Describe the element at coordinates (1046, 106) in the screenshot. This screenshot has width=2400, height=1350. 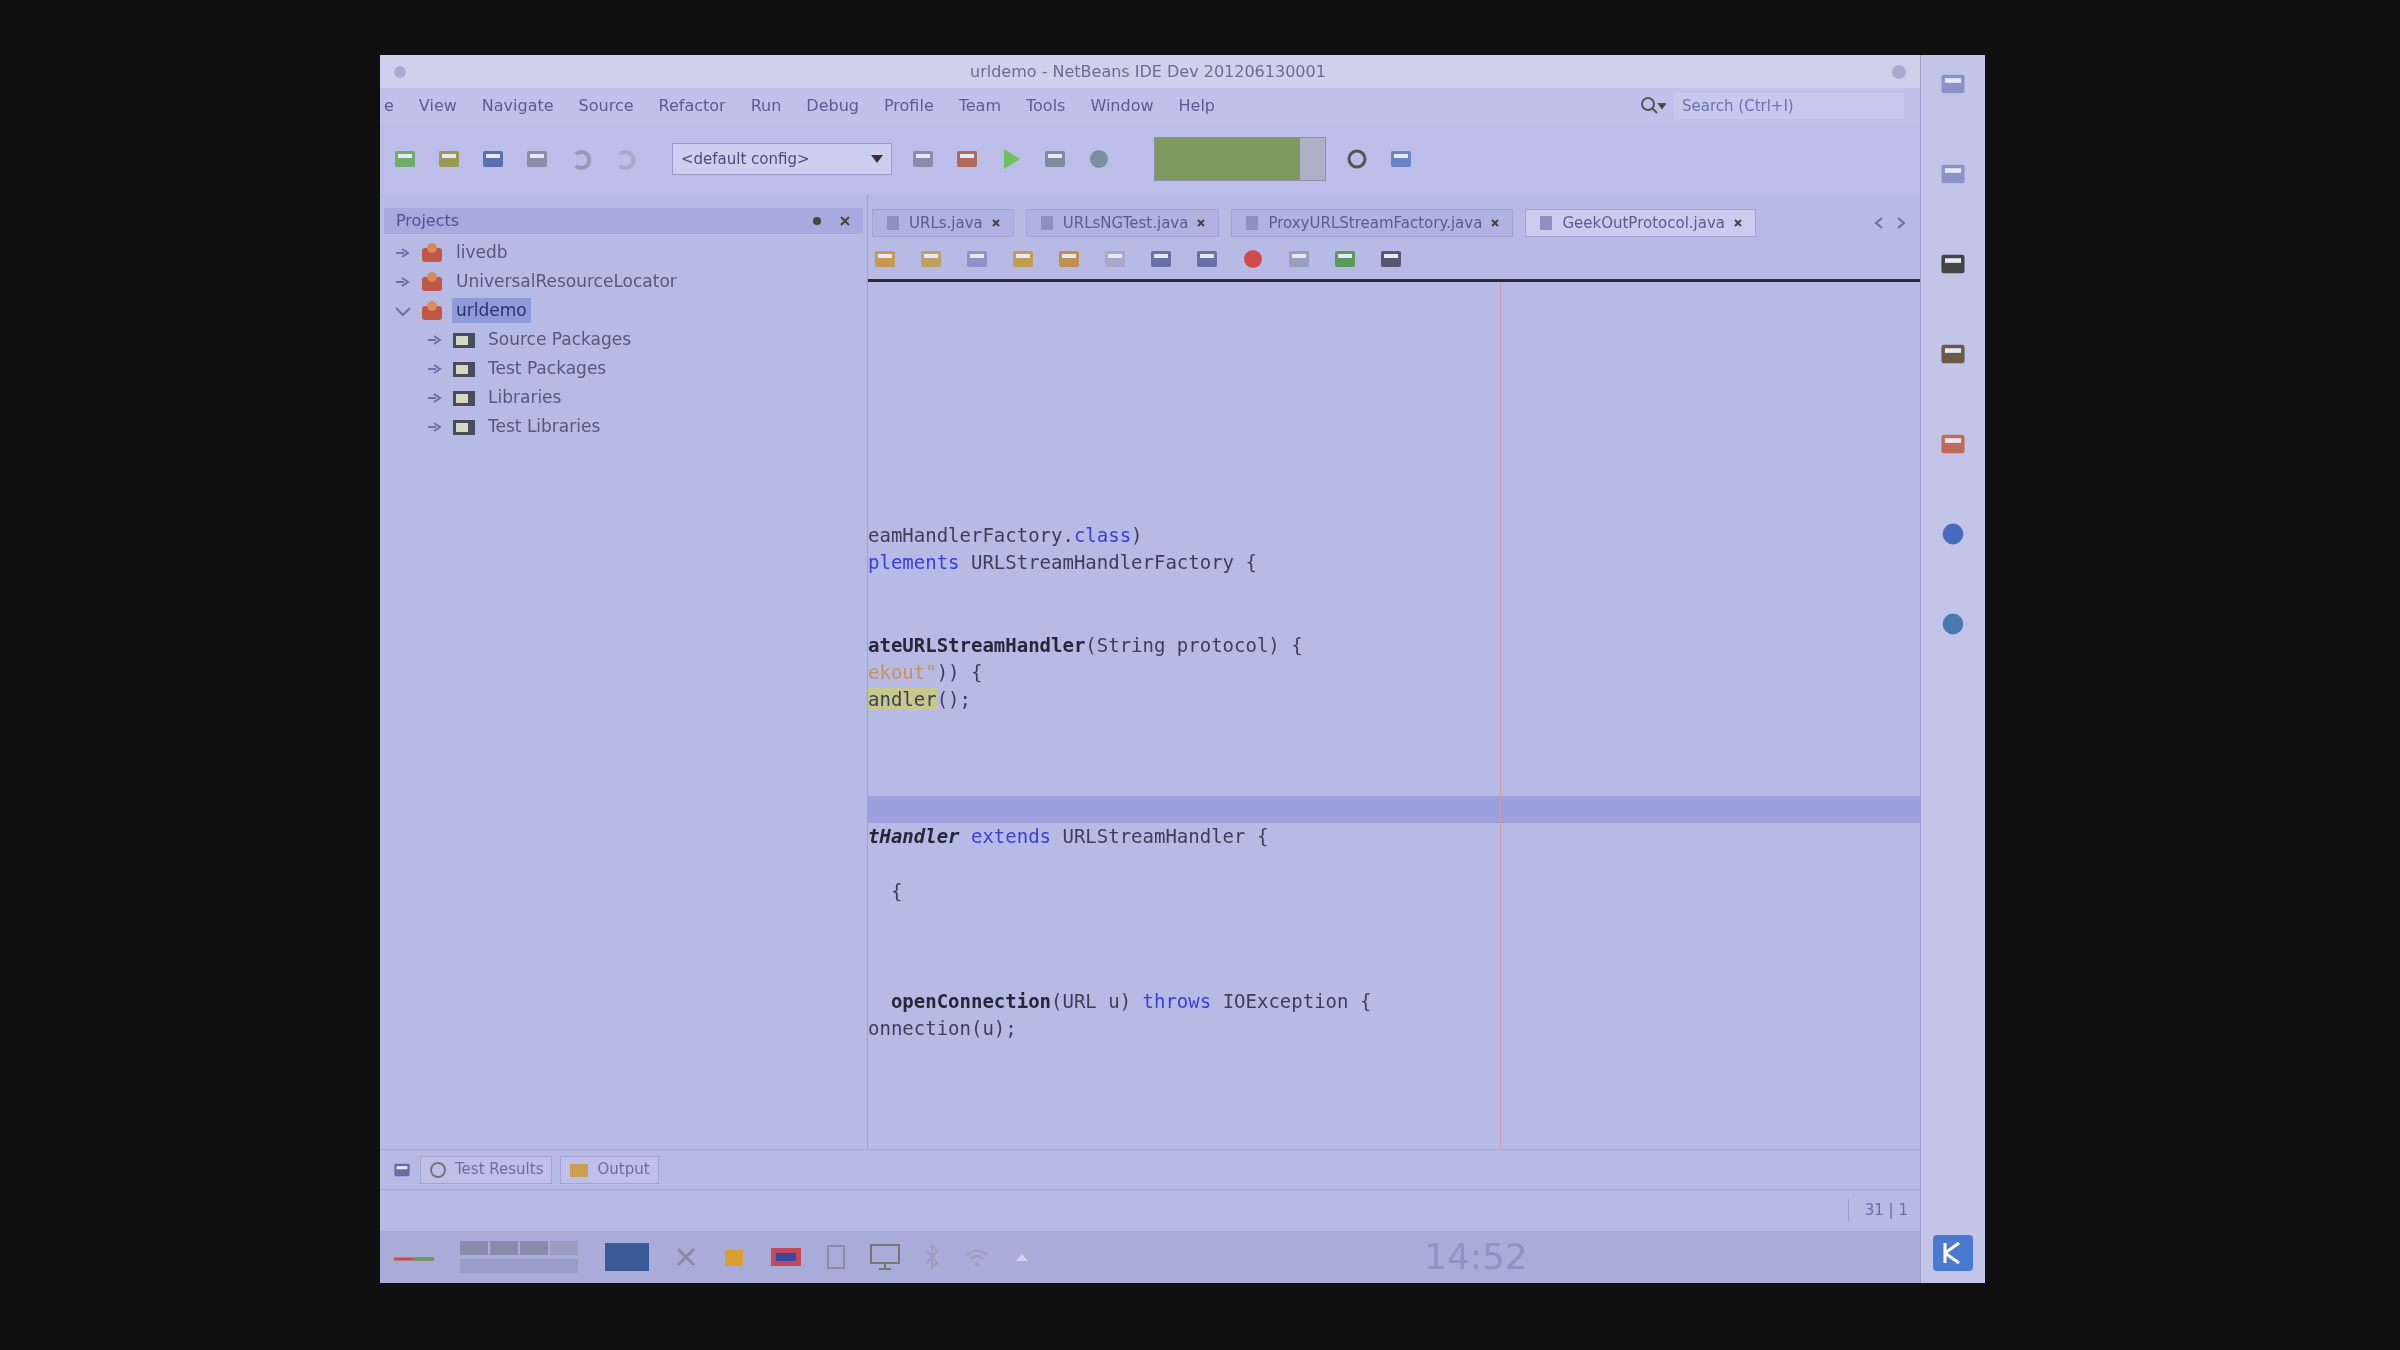
I see `menu-item: Tools` at that location.